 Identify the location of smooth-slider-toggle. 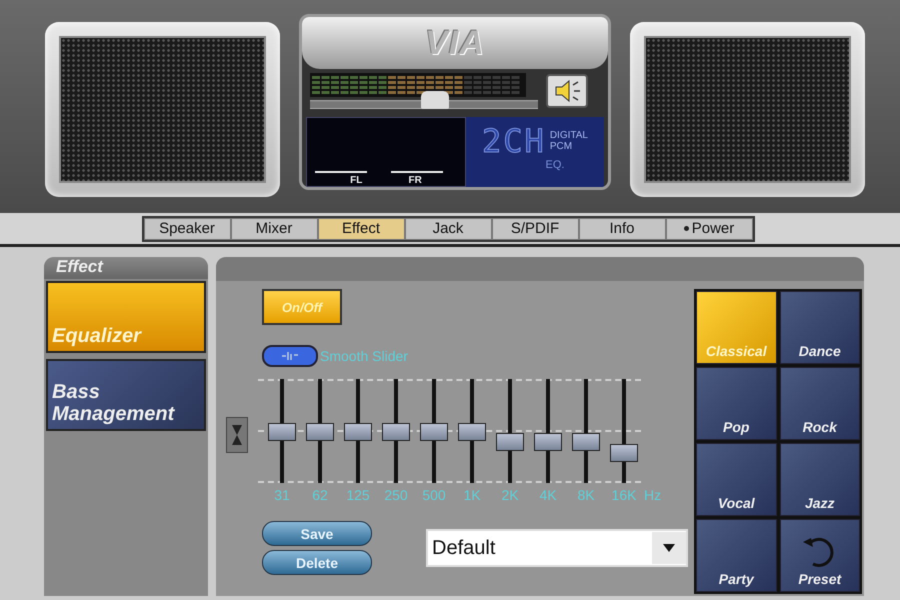
(290, 356).